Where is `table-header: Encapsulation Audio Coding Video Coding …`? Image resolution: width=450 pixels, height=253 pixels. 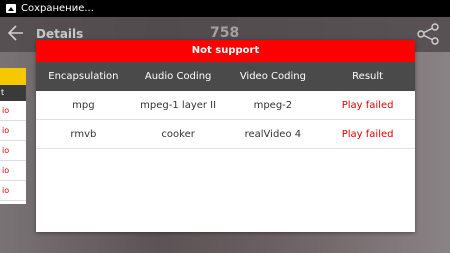
table-header: Encapsulation Audio Coding Video Coding … is located at coordinates (225, 76).